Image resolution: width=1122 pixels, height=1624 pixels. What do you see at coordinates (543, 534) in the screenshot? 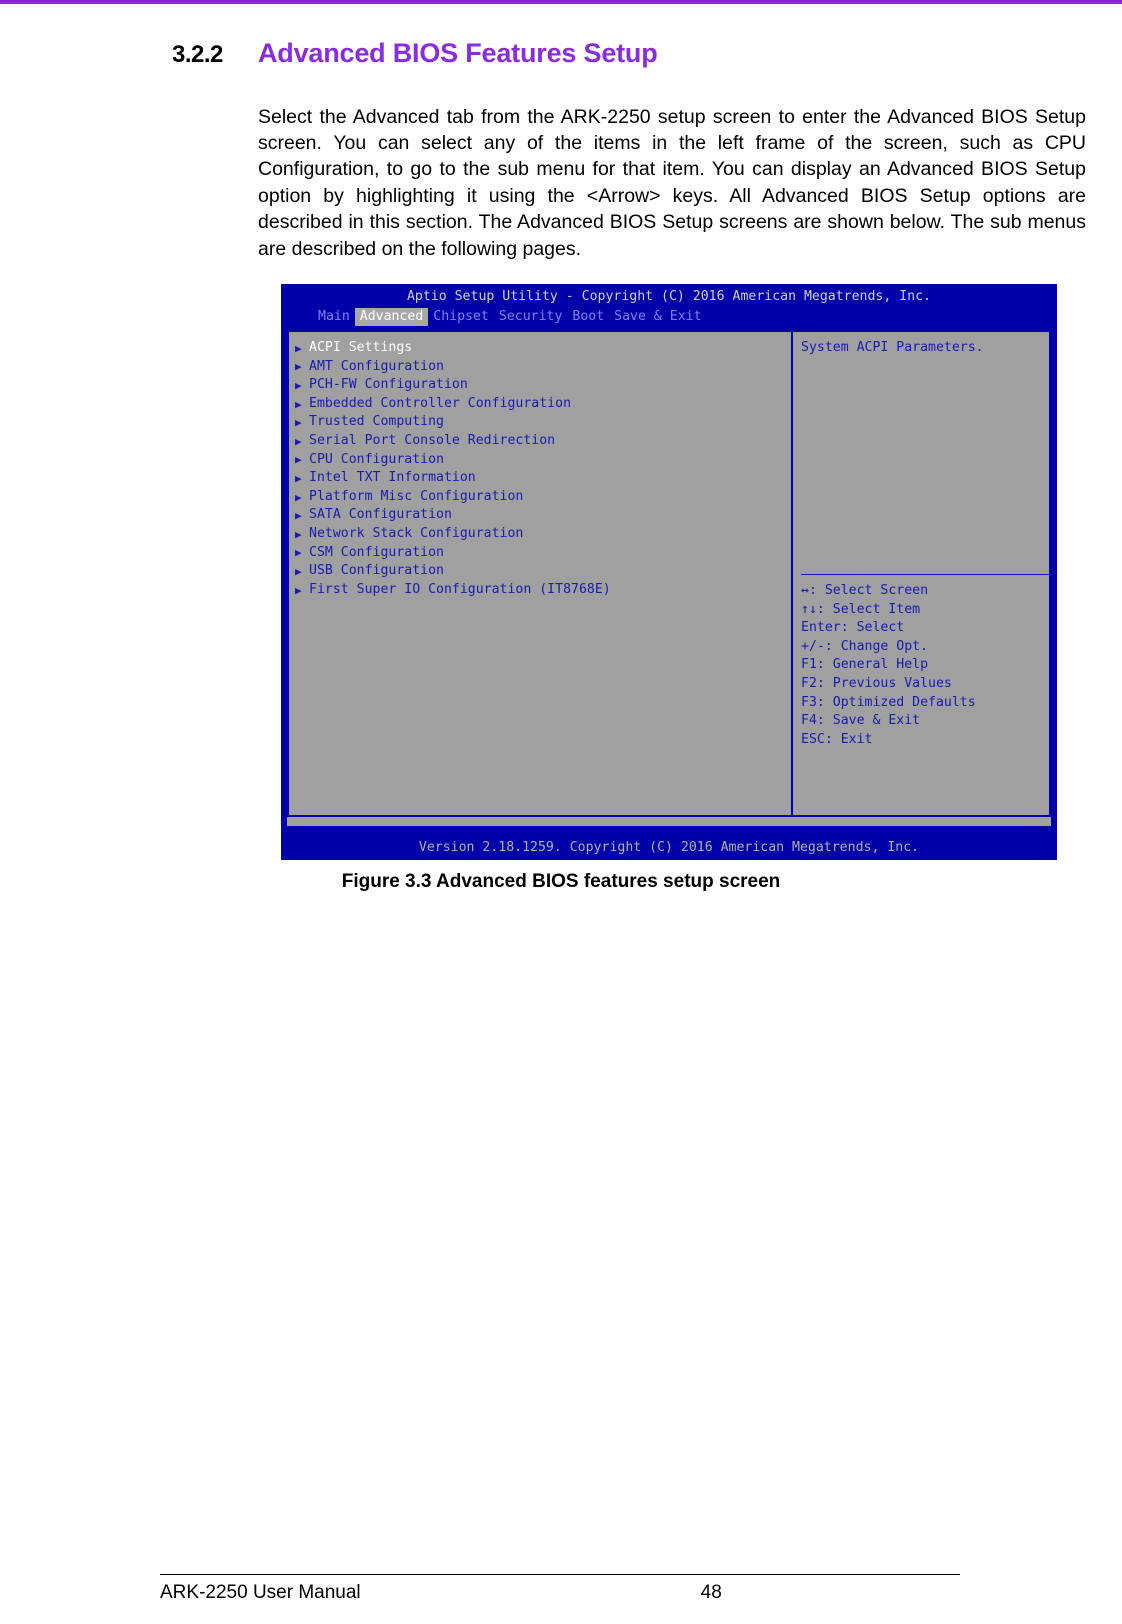
I see `menu-item-network-stack-configuration: ▶ Network Stack Configuration` at bounding box center [543, 534].